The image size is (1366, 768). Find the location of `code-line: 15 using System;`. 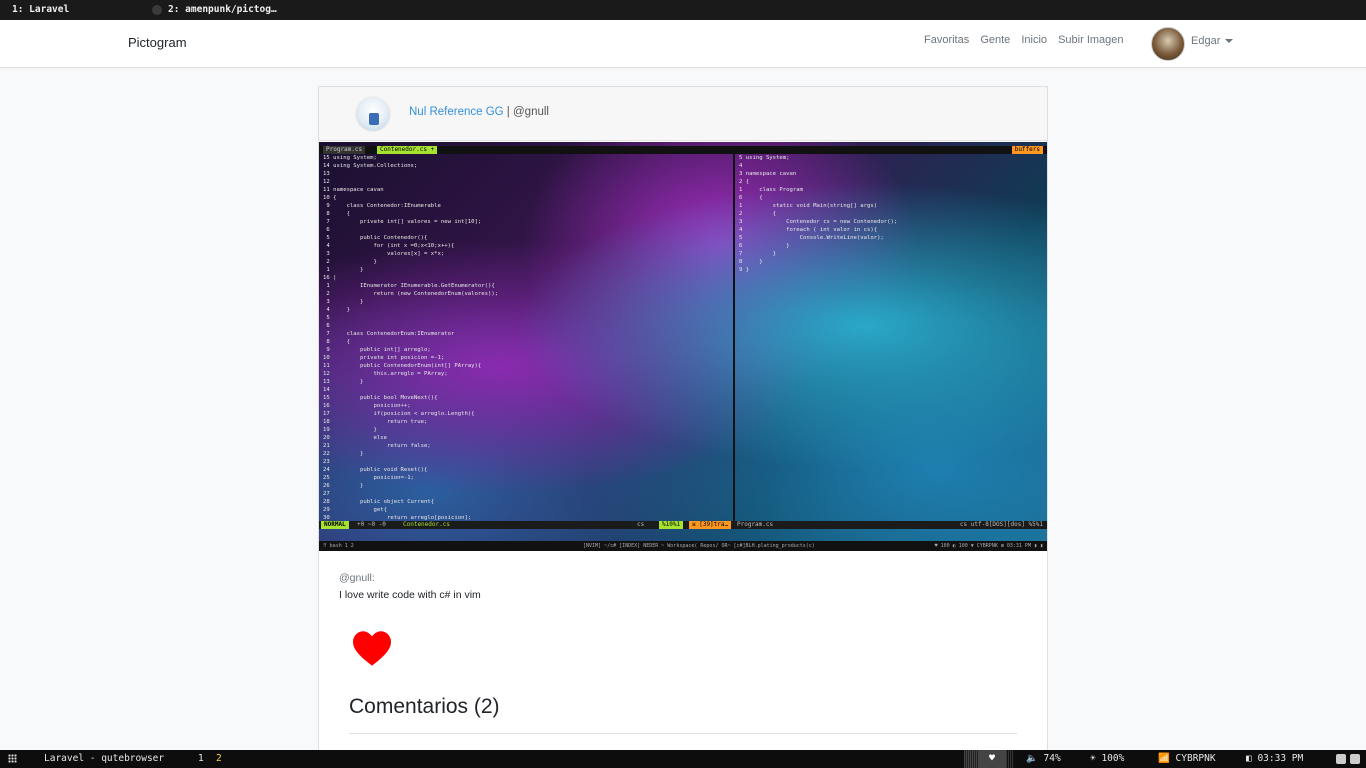

code-line: 15 using System; is located at coordinates (350, 158).